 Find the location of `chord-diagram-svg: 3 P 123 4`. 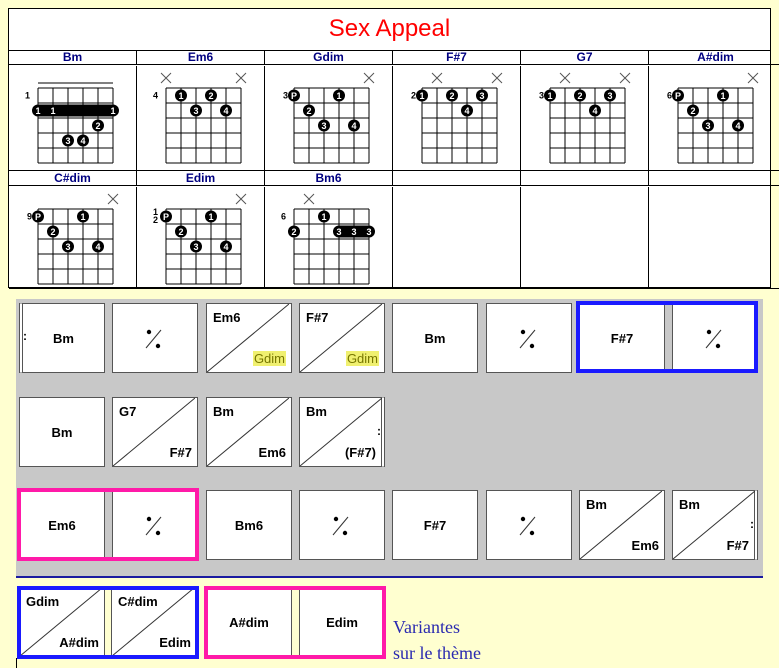

chord-diagram-svg: 3 P 123 4 is located at coordinates (329, 118).